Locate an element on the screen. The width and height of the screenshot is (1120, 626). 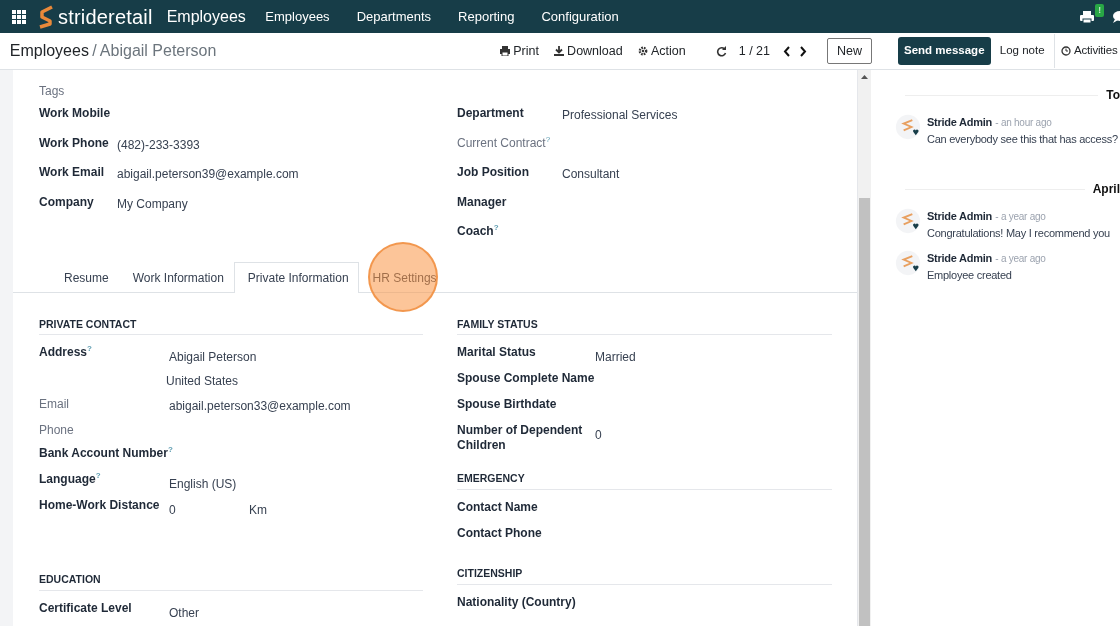
field-label: Certificate Level is located at coordinates (86, 609).